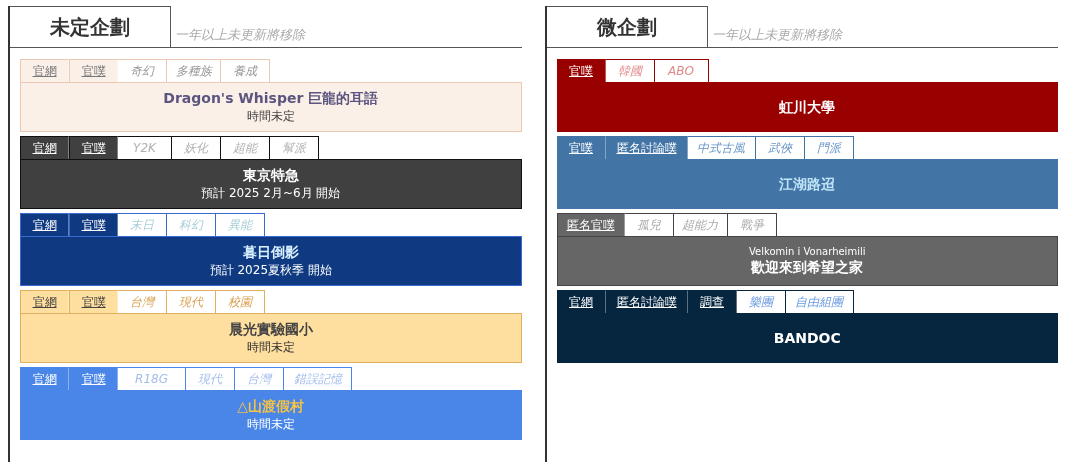 The image size is (1068, 467). I want to click on tag-label: R18G, so click(152, 378).